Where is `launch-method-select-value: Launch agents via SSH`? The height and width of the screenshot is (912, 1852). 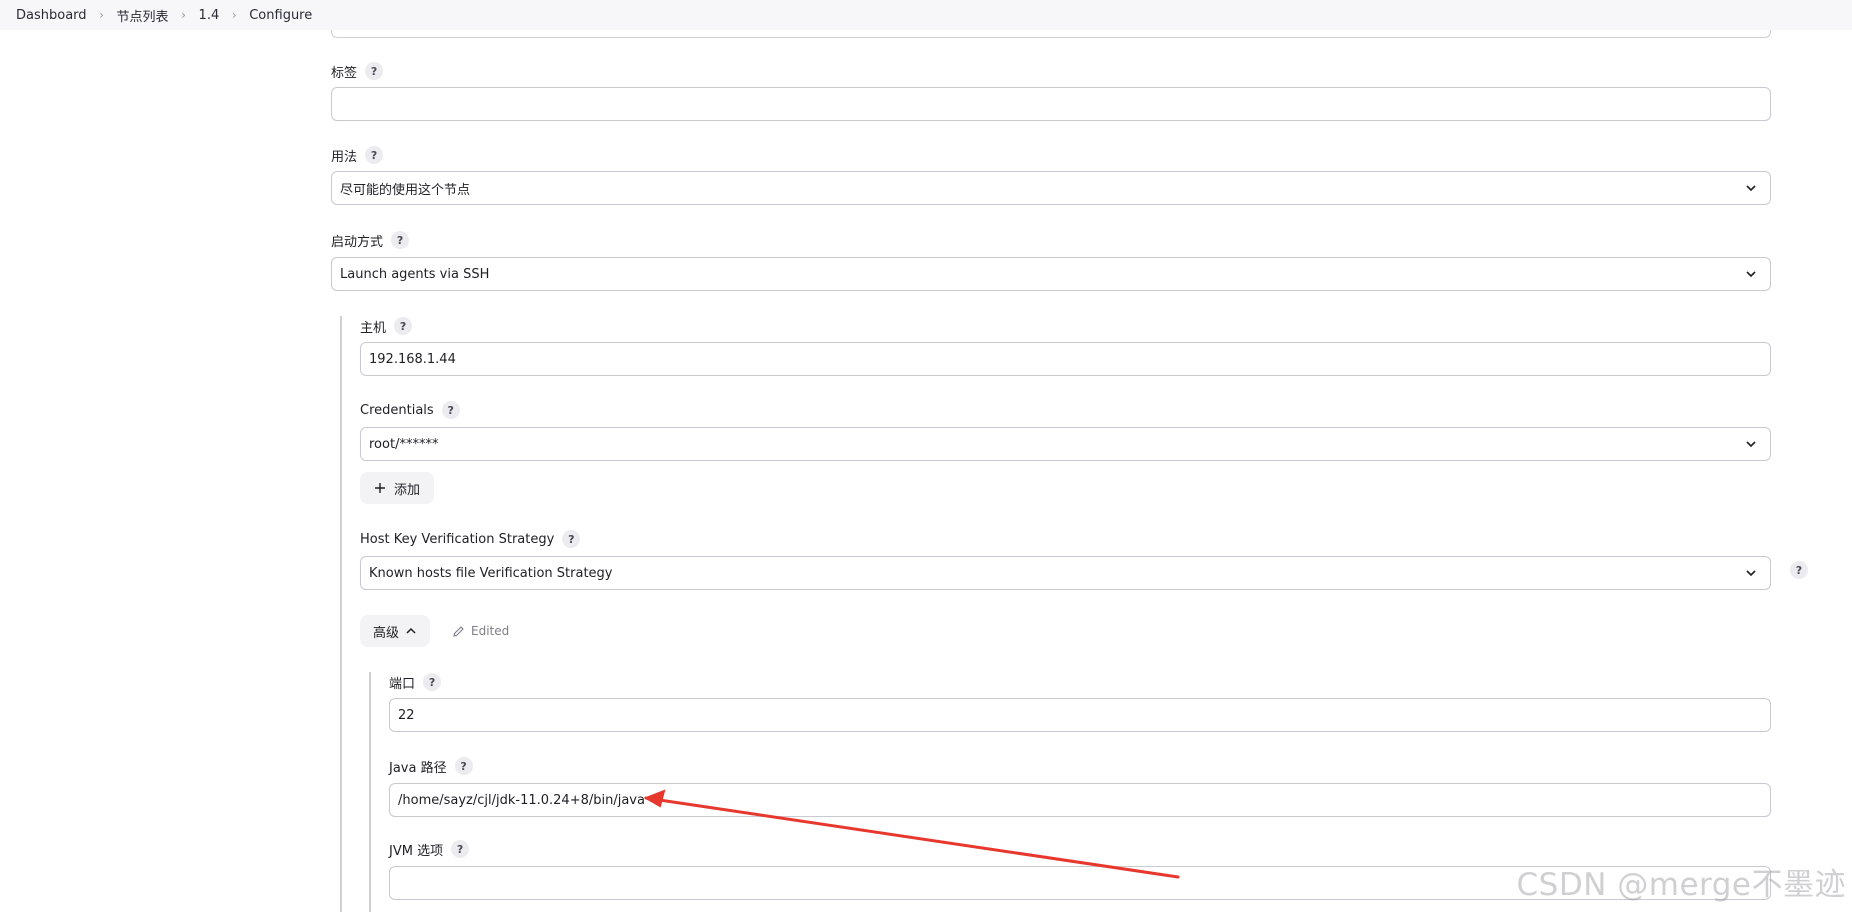 launch-method-select-value: Launch agents via SSH is located at coordinates (415, 274).